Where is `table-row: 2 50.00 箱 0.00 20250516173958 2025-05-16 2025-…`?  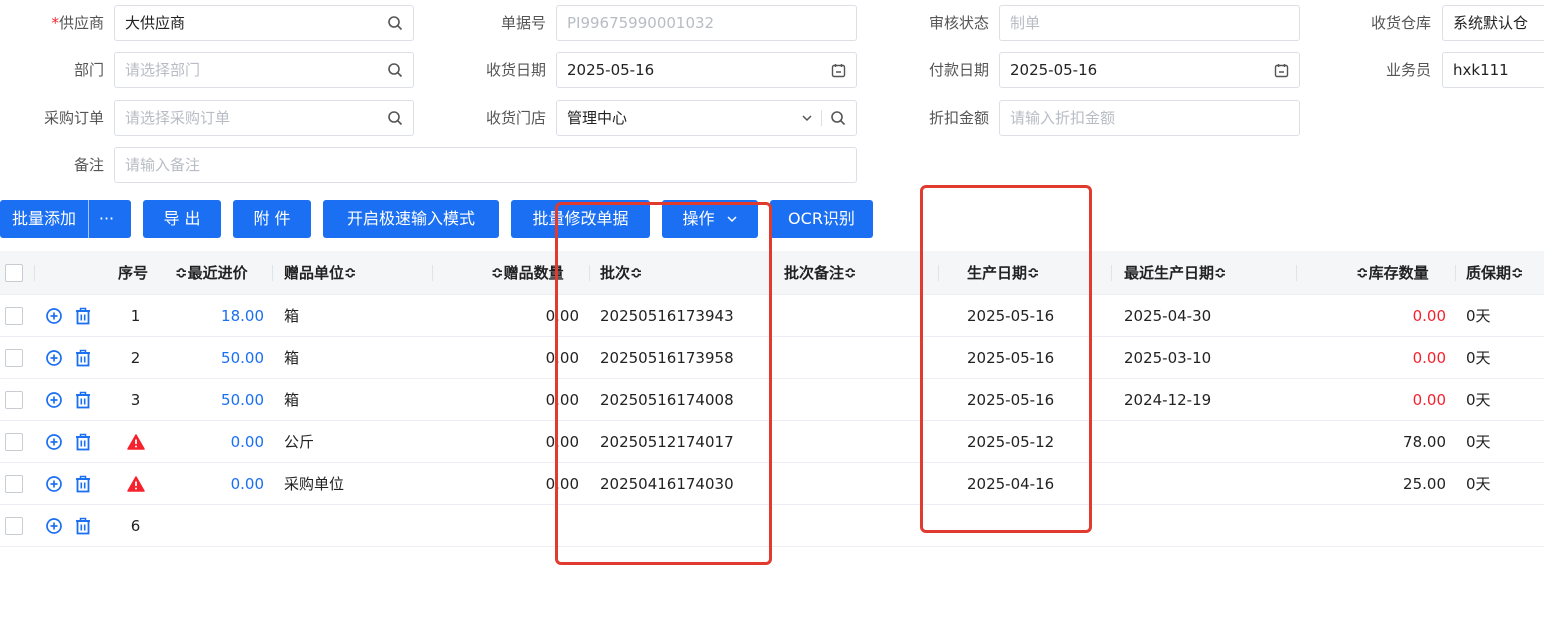
table-row: 2 50.00 箱 0.00 20250516173958 2025-05-16 2025-… is located at coordinates (772, 358).